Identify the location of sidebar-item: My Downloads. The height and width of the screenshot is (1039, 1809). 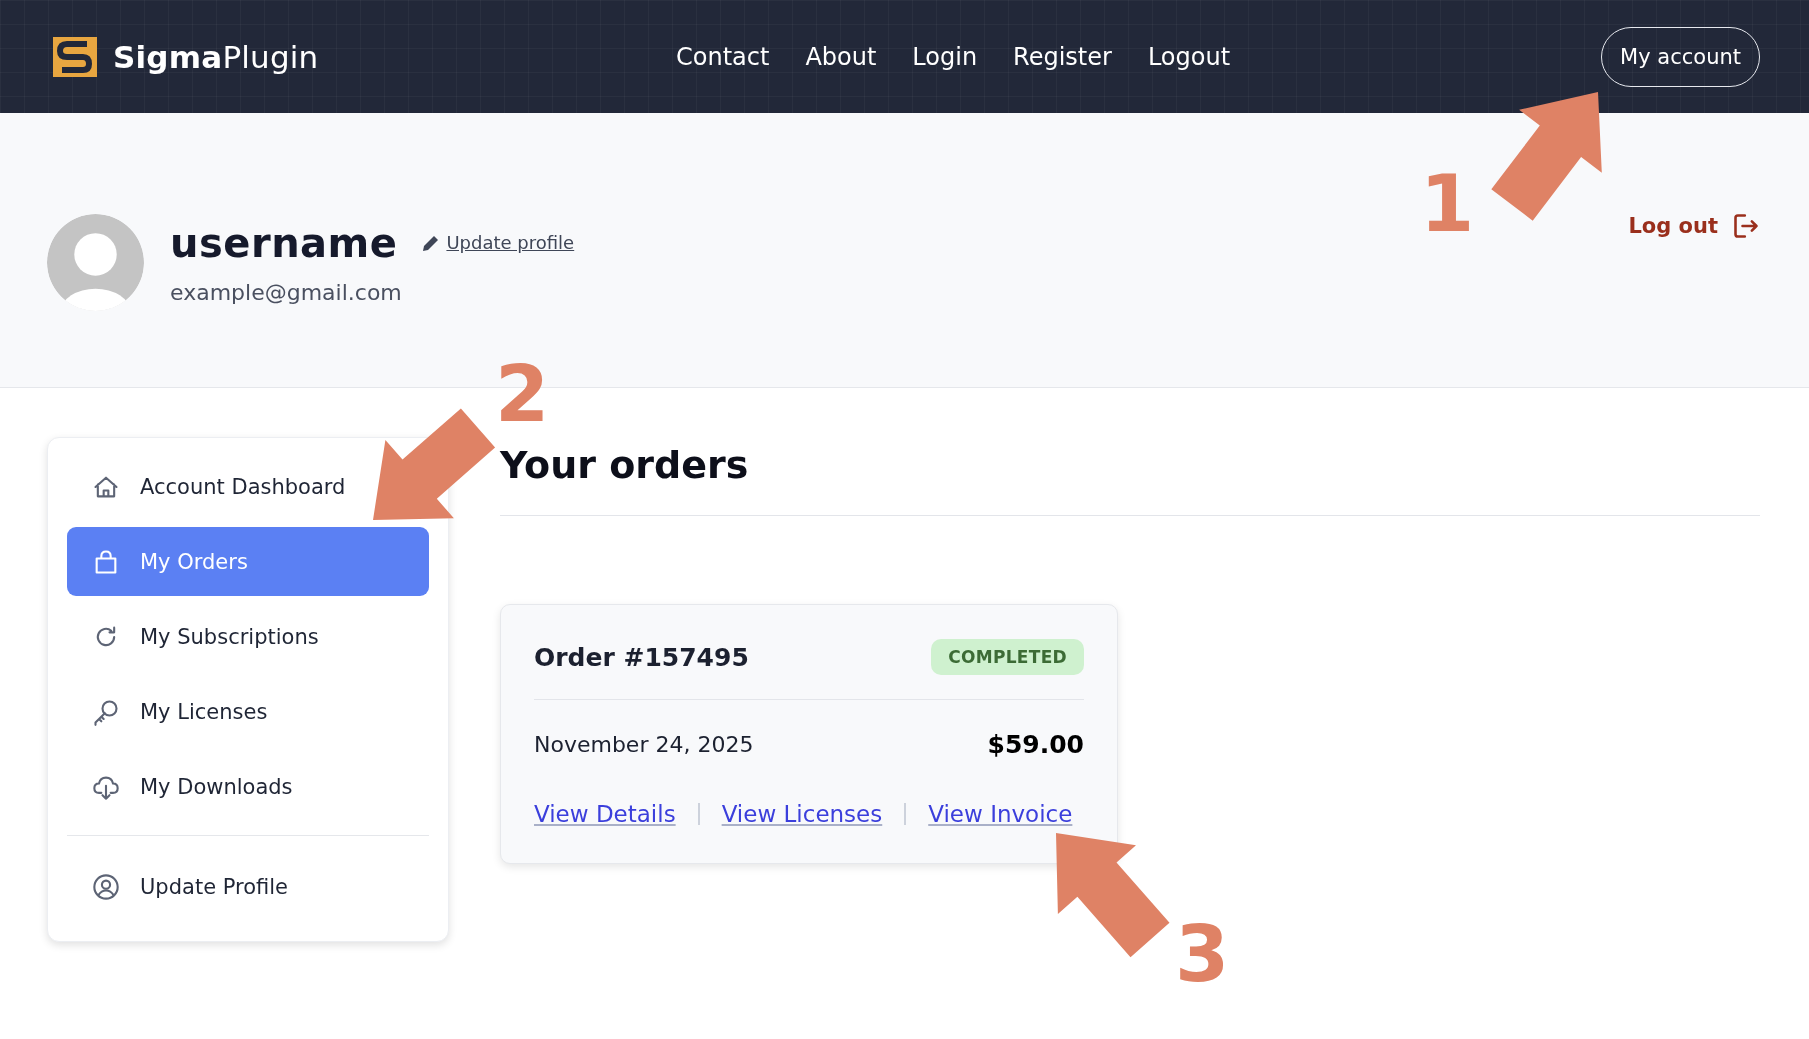
(182, 786).